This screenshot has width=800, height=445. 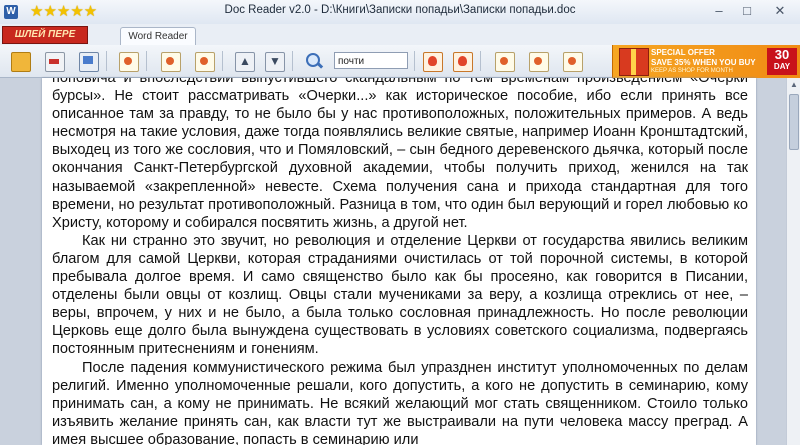 I want to click on maximize-button: □, so click(x=747, y=11).